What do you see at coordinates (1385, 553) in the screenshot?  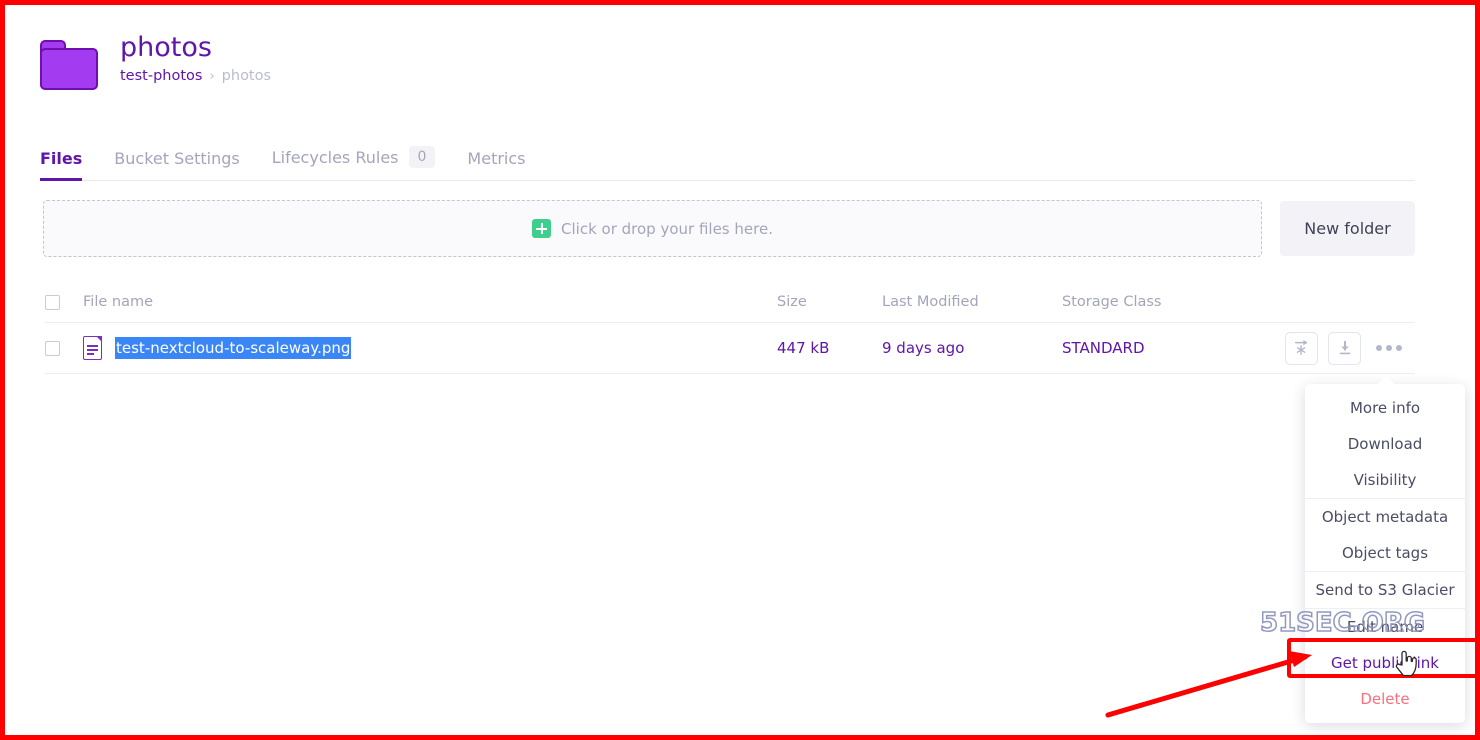 I see `menu-item-object-tags: Object tags` at bounding box center [1385, 553].